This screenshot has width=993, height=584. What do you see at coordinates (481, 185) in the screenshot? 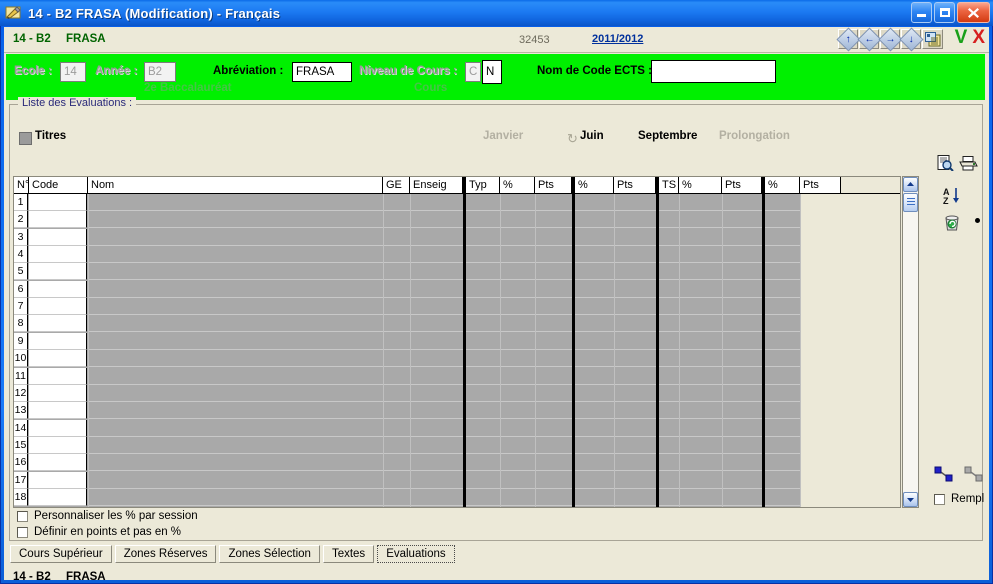
I see `grid-column-header-5: Typ` at bounding box center [481, 185].